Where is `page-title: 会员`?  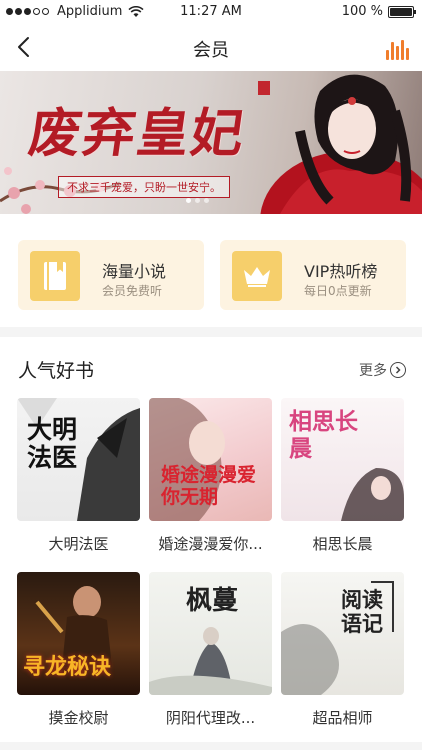
page-title: 会员 is located at coordinates (211, 50).